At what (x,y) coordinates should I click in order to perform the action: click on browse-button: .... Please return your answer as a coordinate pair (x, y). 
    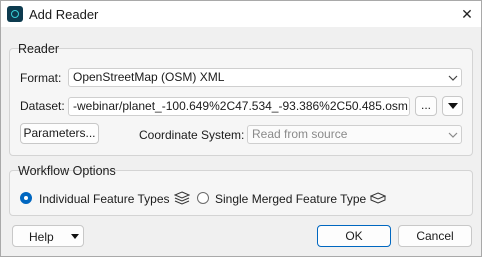
    Looking at the image, I should click on (426, 106).